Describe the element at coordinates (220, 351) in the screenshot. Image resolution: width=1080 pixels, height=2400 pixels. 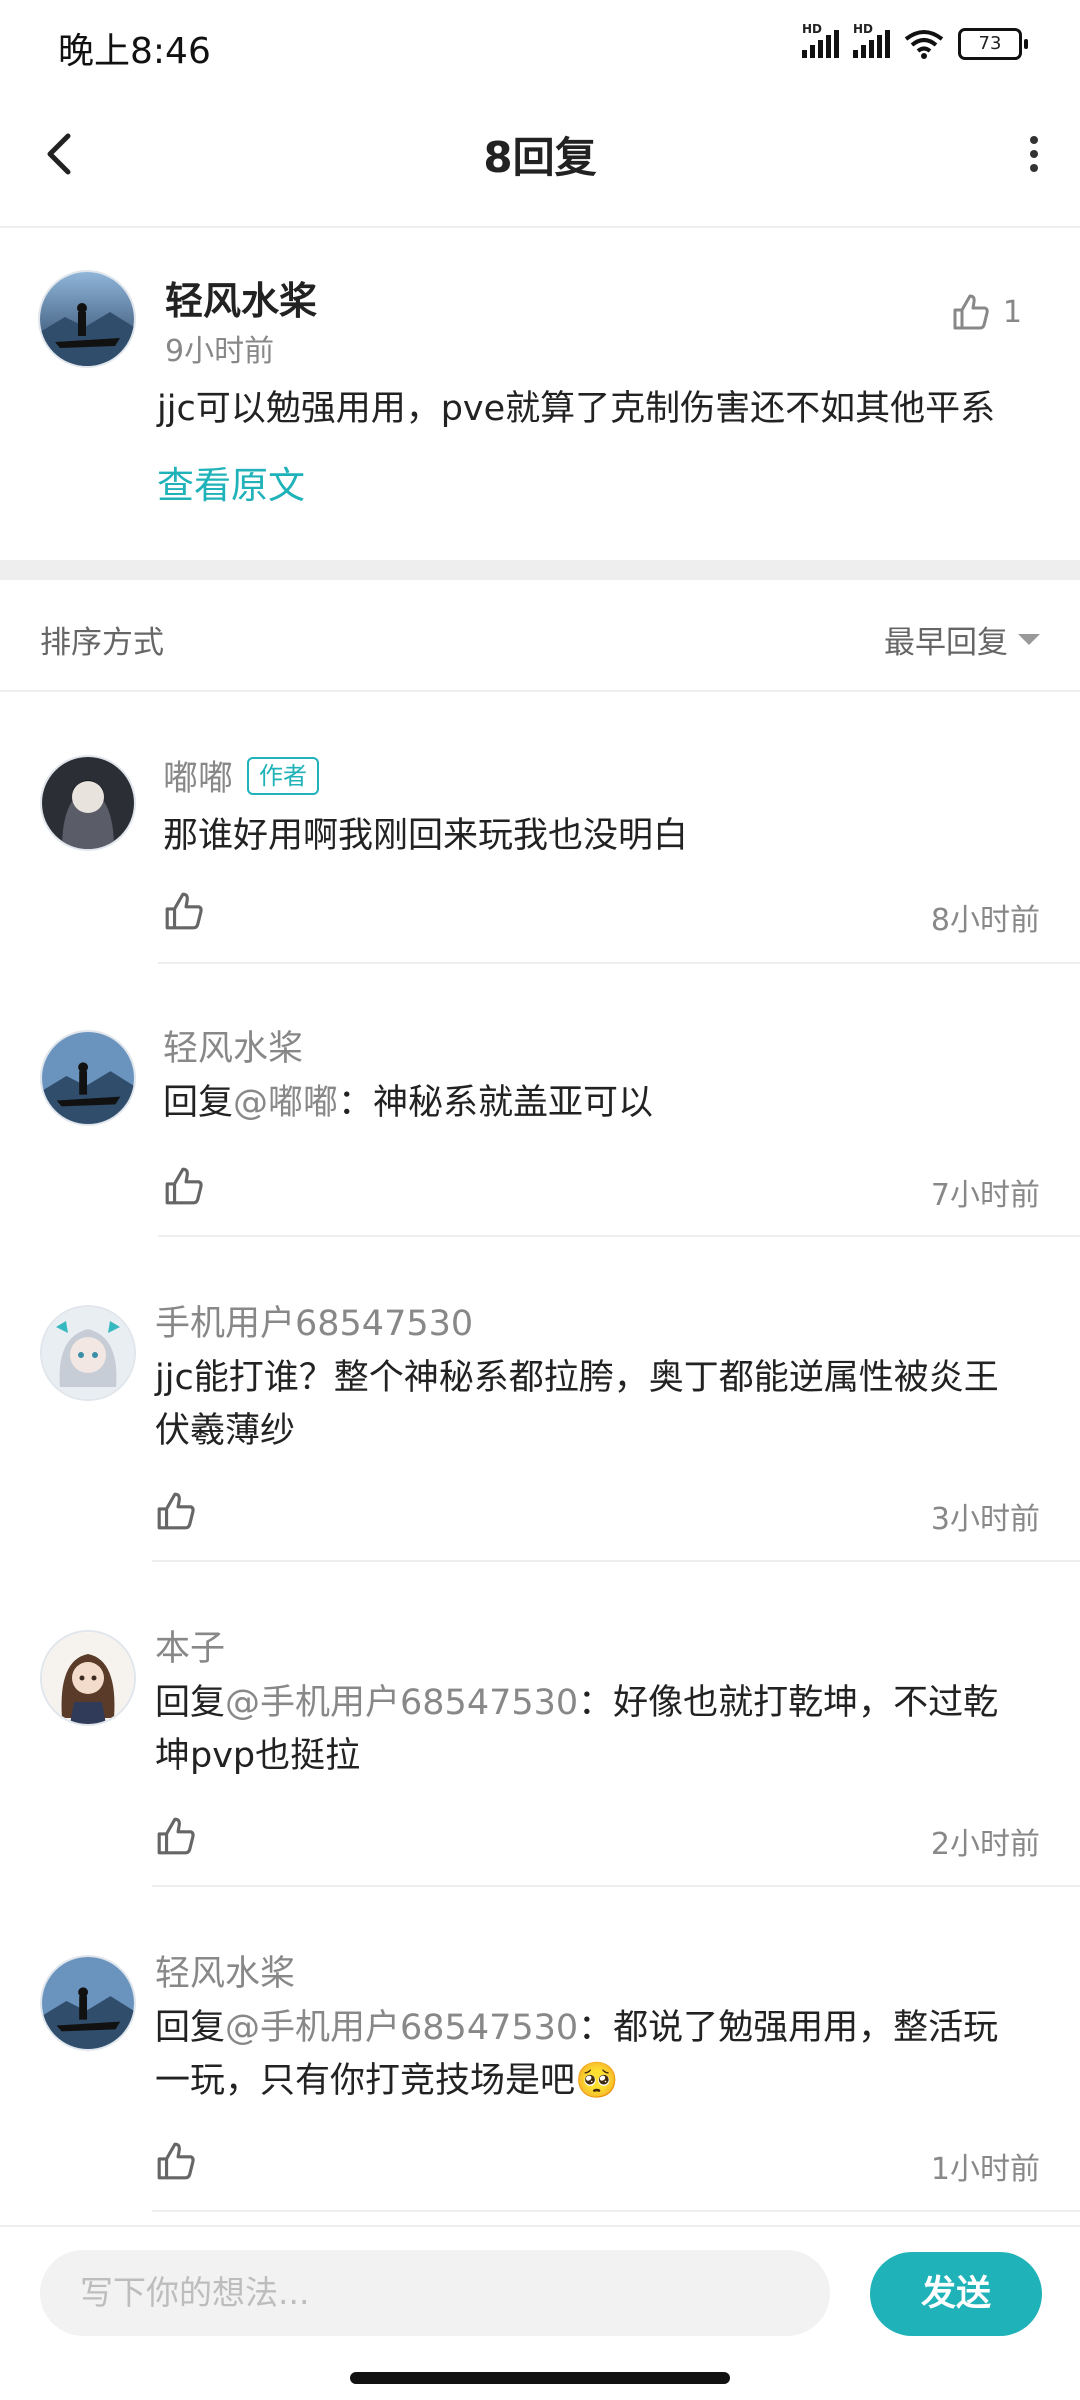
I see `main-comment-time: 9小时前` at that location.